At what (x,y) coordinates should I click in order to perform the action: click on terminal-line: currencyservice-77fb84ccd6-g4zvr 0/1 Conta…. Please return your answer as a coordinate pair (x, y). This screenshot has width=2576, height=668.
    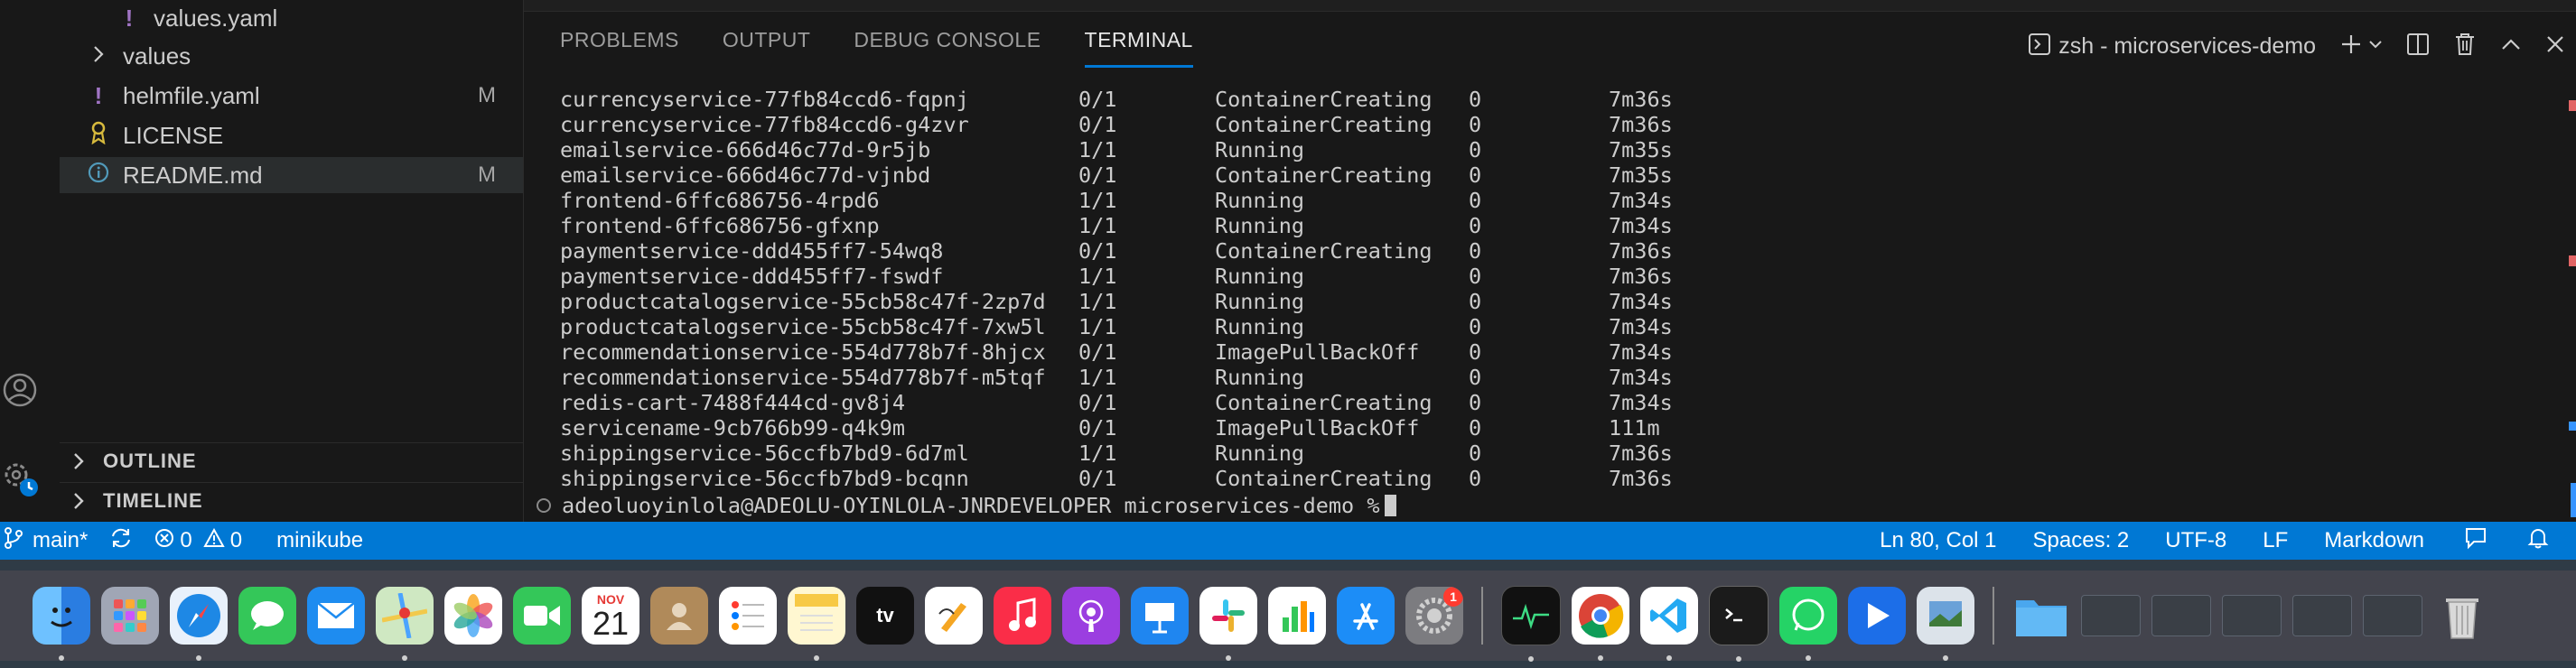
    Looking at the image, I should click on (1544, 124).